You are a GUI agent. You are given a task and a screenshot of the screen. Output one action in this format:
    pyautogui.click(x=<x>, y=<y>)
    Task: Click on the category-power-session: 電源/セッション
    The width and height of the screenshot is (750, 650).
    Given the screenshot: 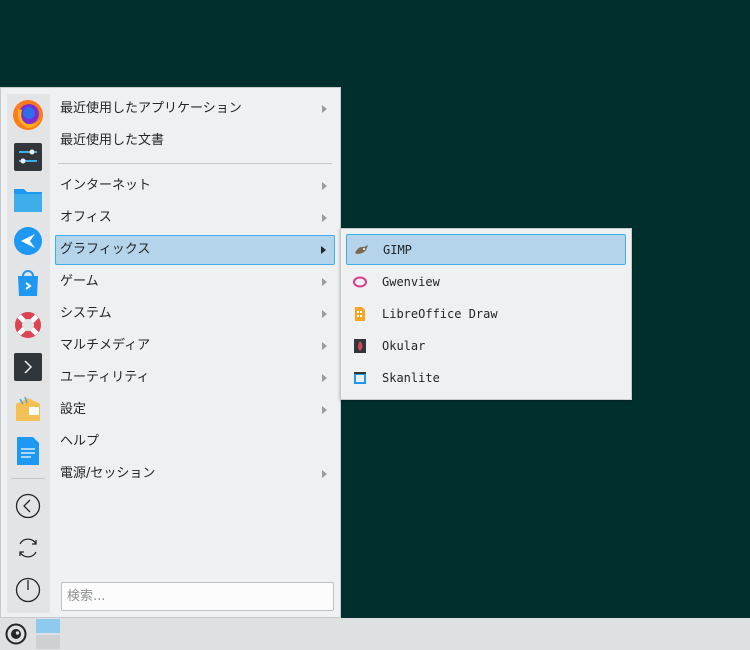 What is the action you would take?
    pyautogui.click(x=195, y=474)
    